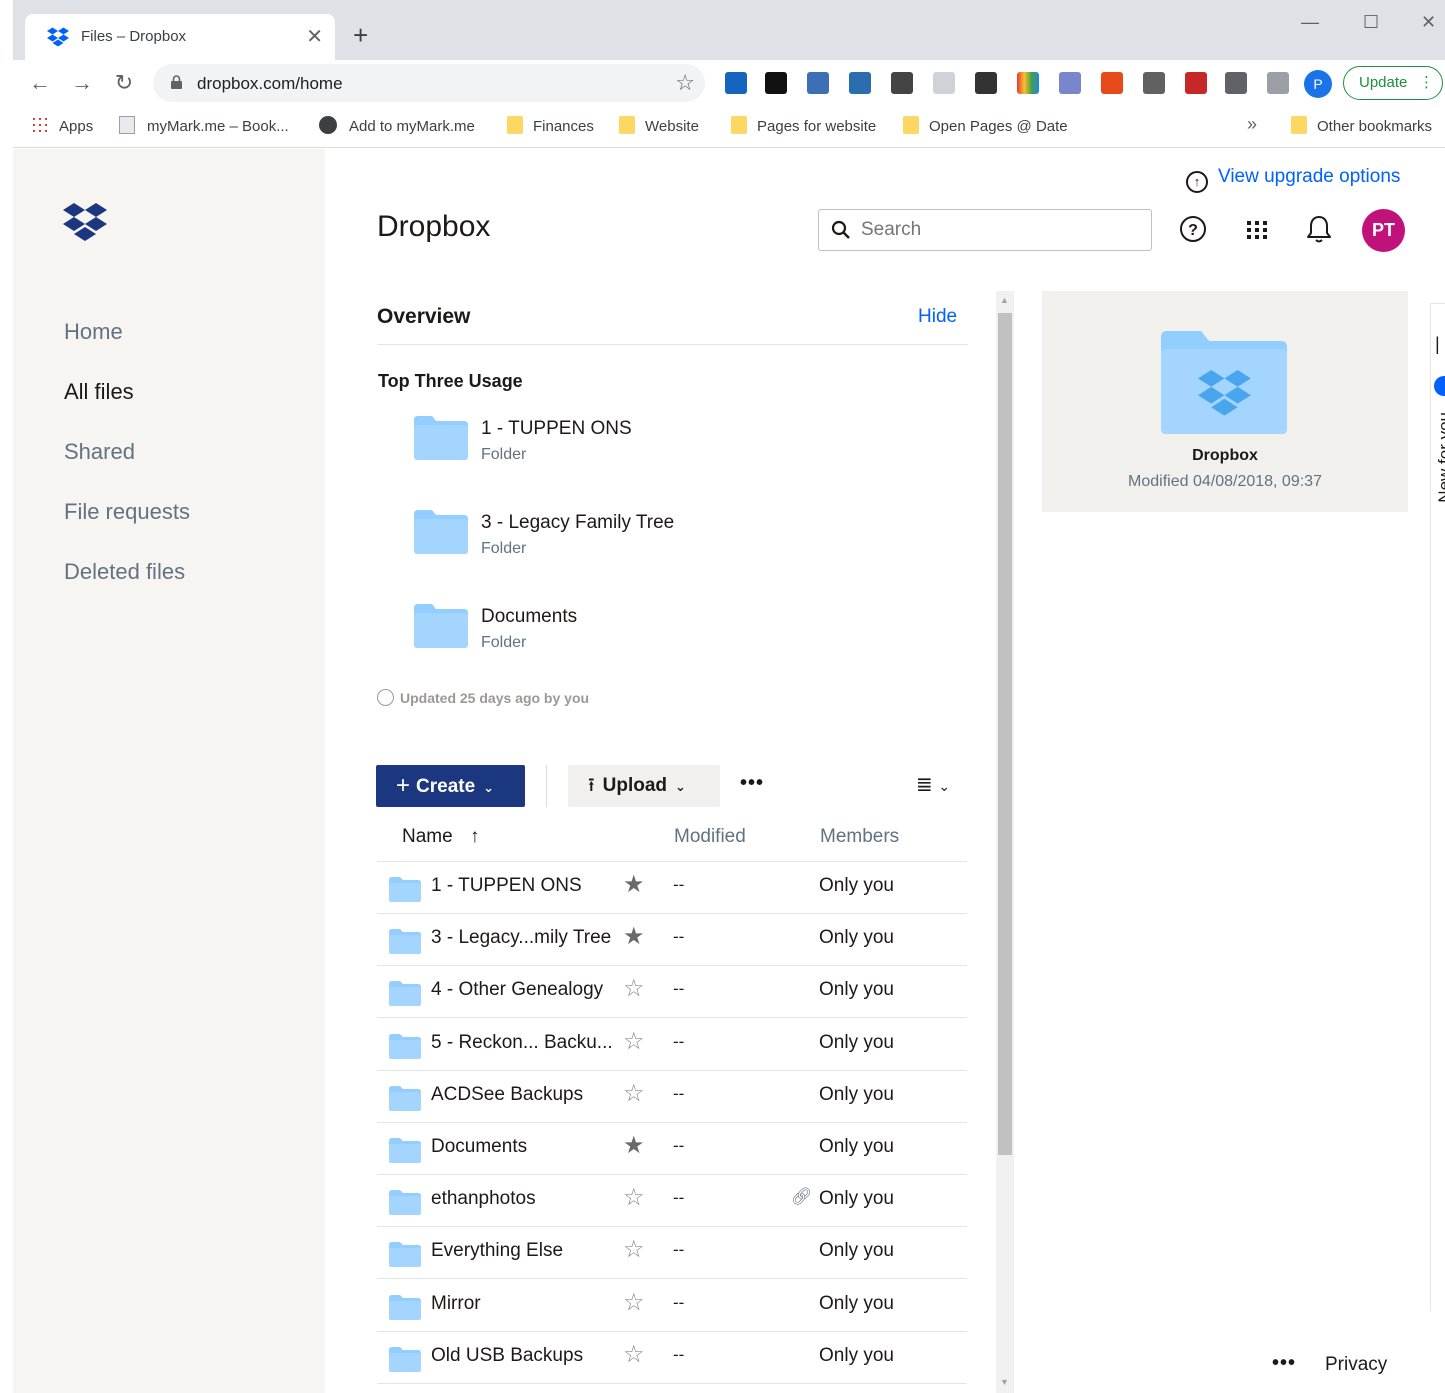 This screenshot has height=1393, width=1445. What do you see at coordinates (550, 125) in the screenshot?
I see `bookmark-finances: Finances` at bounding box center [550, 125].